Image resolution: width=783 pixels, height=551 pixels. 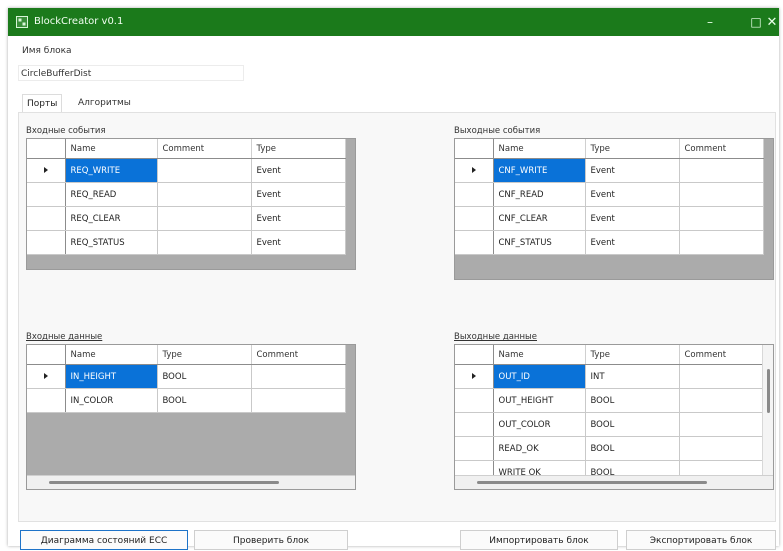 I want to click on cell-name: CNF_WRITE, so click(x=539, y=170).